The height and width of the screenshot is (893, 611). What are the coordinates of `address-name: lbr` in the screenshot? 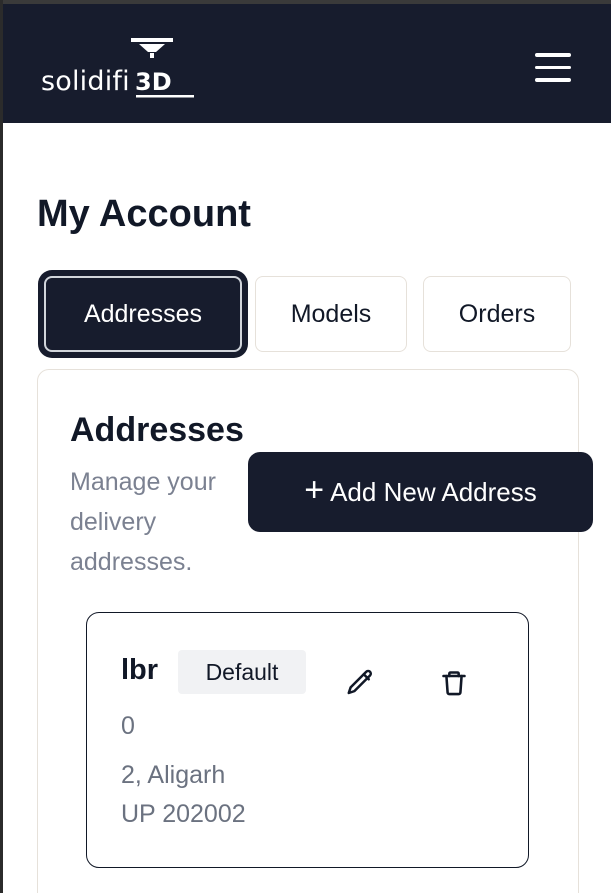 It's located at (140, 670).